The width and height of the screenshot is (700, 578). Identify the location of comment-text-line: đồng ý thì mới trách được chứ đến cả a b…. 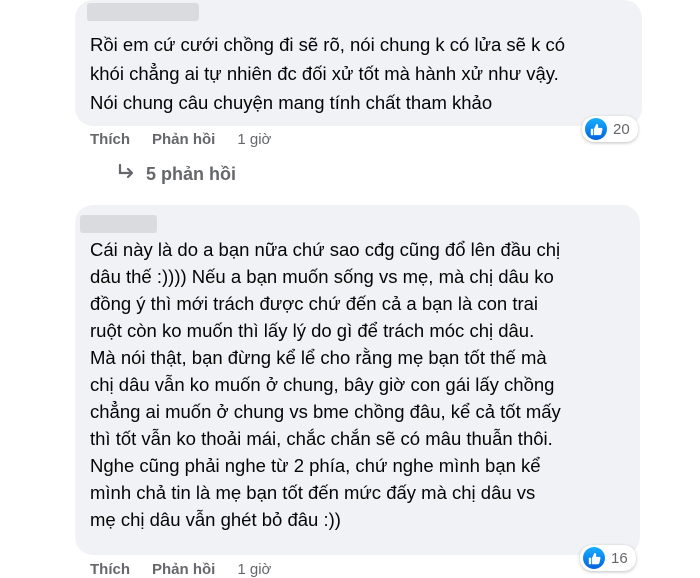
(314, 303).